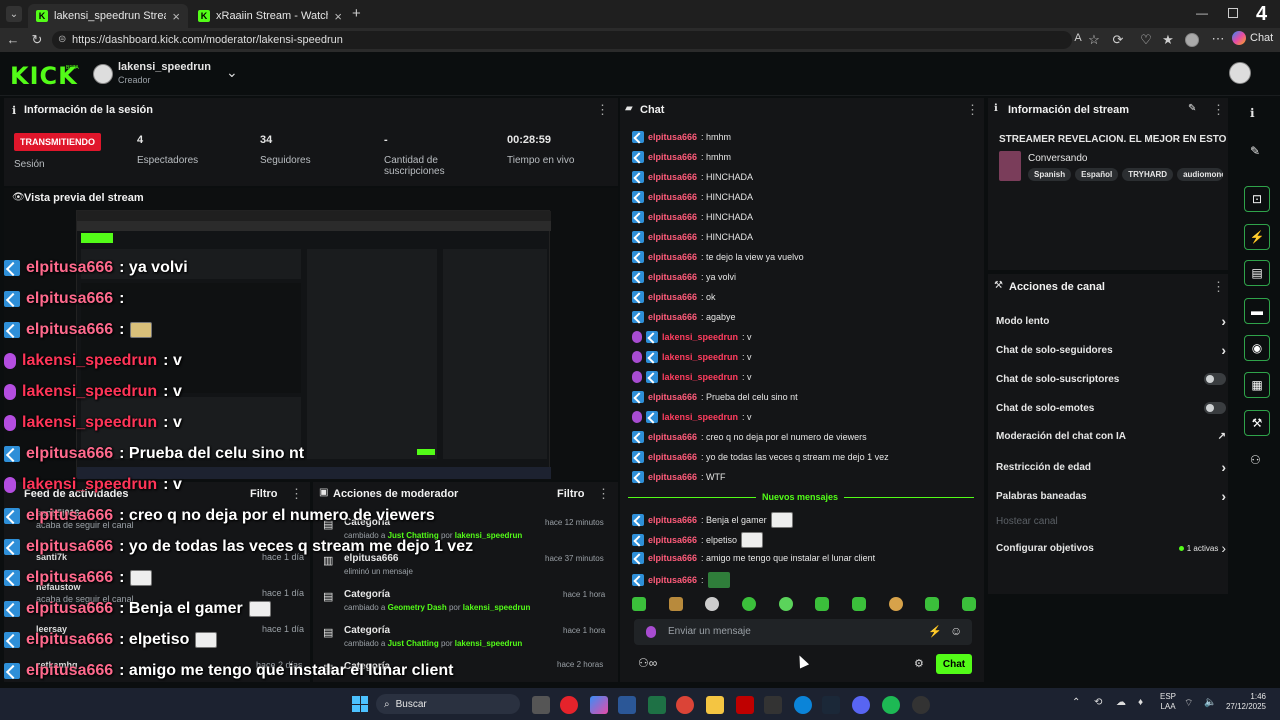  What do you see at coordinates (861, 705) in the screenshot?
I see `discord-icon` at bounding box center [861, 705].